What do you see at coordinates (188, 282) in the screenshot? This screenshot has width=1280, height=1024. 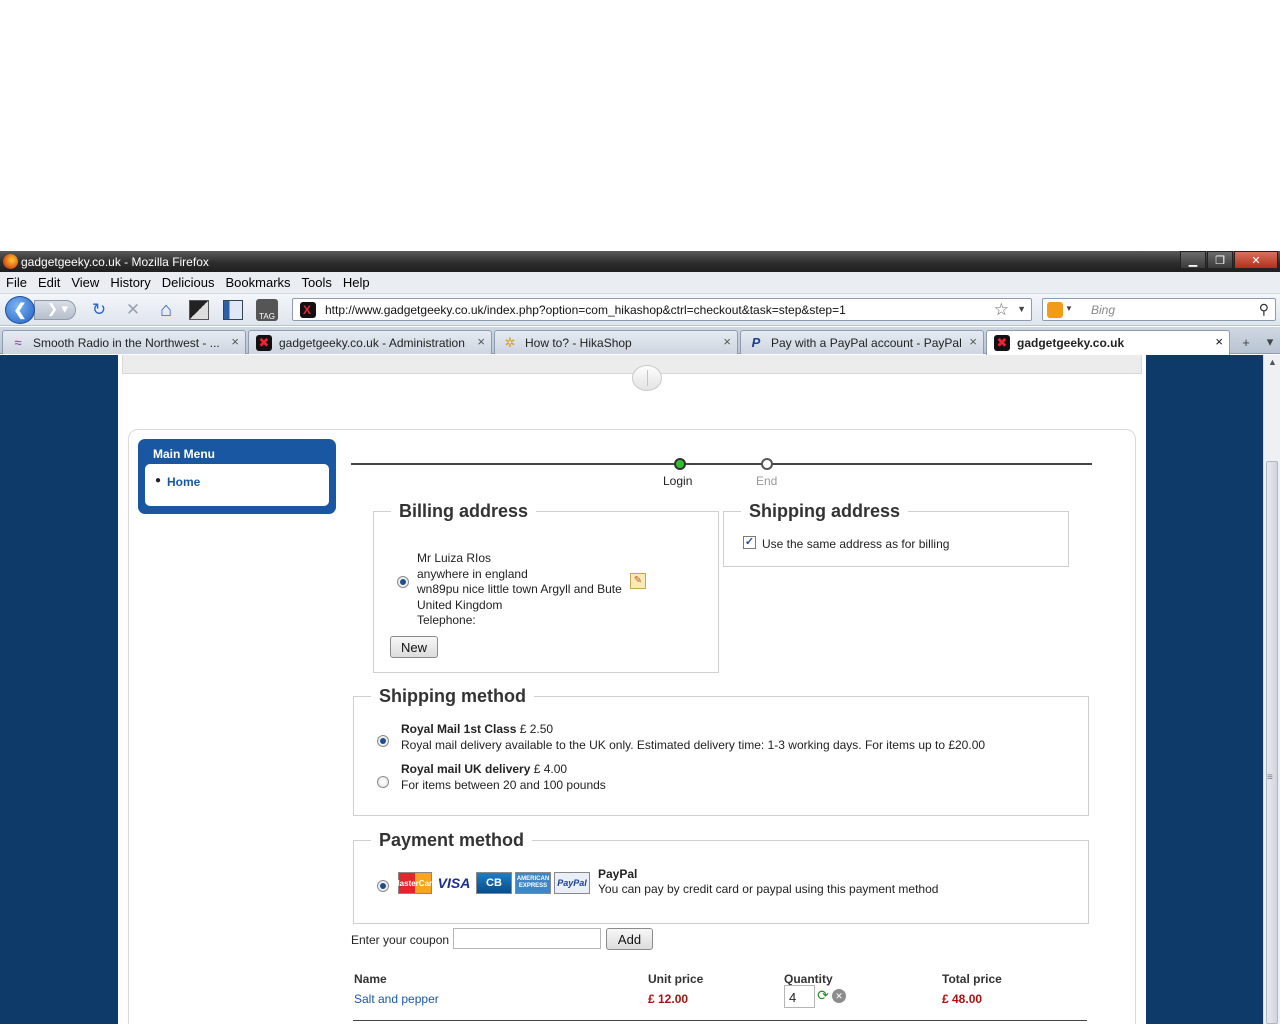 I see `menu-delicious: Delicious` at bounding box center [188, 282].